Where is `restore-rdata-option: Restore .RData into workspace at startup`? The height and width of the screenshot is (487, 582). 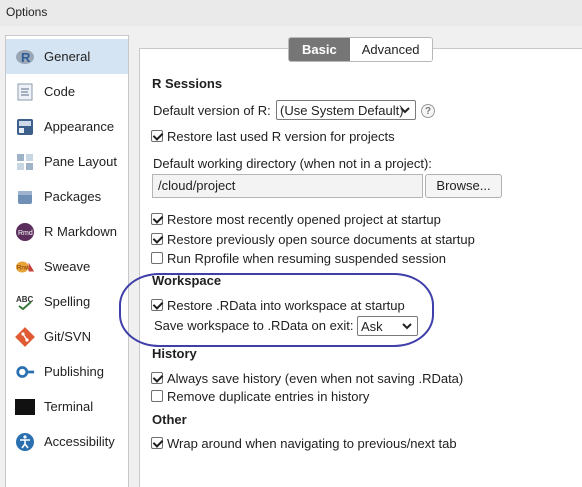 restore-rdata-option: Restore .RData into workspace at startup is located at coordinates (278, 305).